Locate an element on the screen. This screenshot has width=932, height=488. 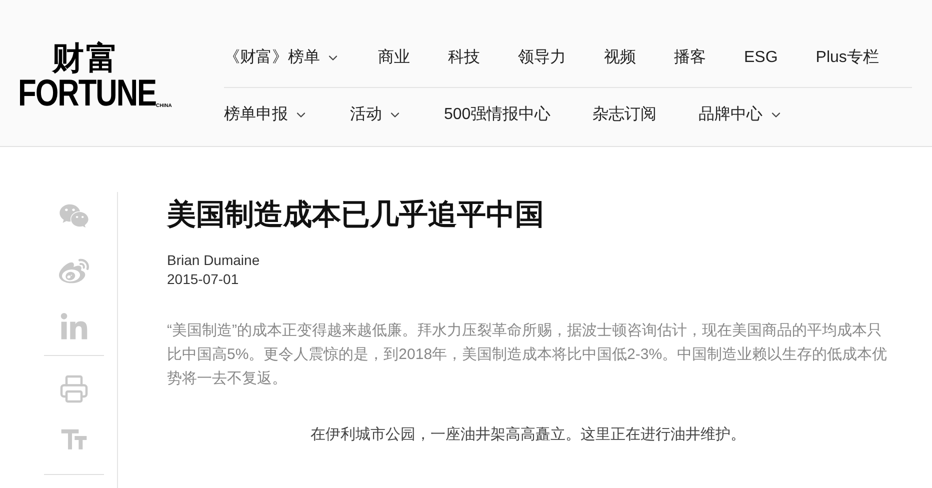
nav-link: 《财富》榜单 is located at coordinates (282, 58).